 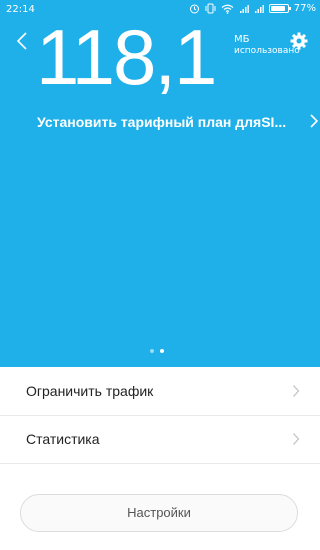 I want to click on limit-traffic-label: Ограничить трафик, so click(x=90, y=391).